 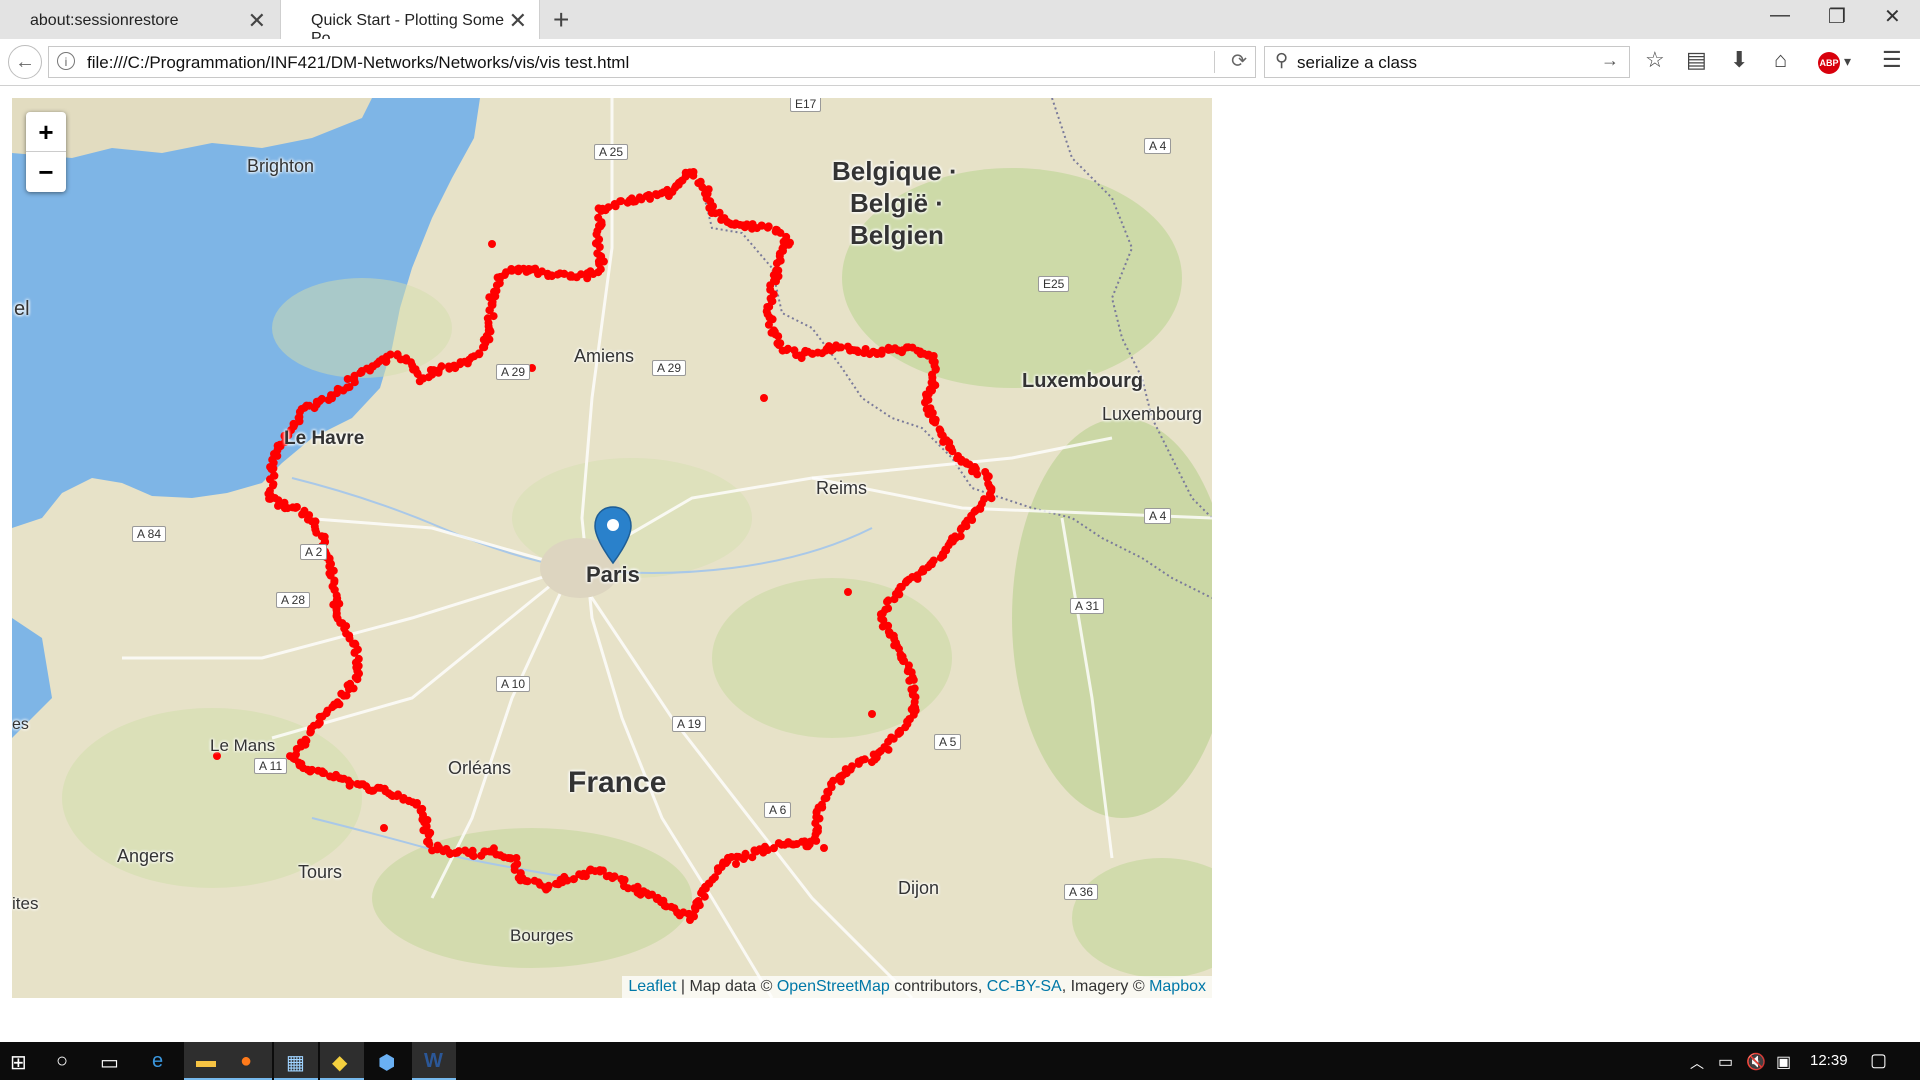 What do you see at coordinates (139, 19) in the screenshot?
I see `tab-session-restore: about:sessionrestore ✕` at bounding box center [139, 19].